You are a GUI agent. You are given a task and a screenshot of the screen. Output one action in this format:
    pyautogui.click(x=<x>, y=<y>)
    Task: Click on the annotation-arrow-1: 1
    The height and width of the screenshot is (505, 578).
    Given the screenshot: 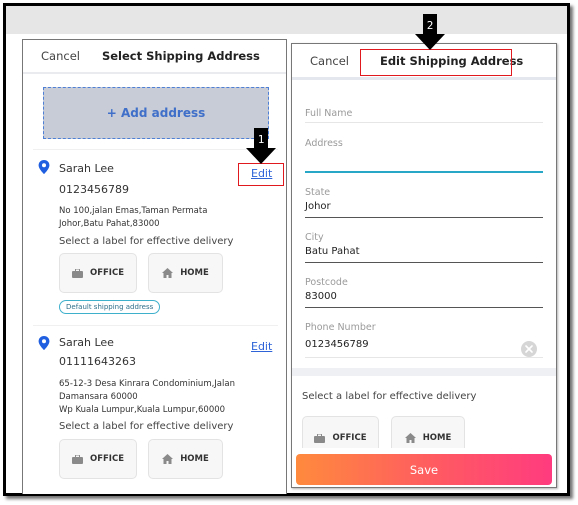 What is the action you would take?
    pyautogui.click(x=261, y=146)
    